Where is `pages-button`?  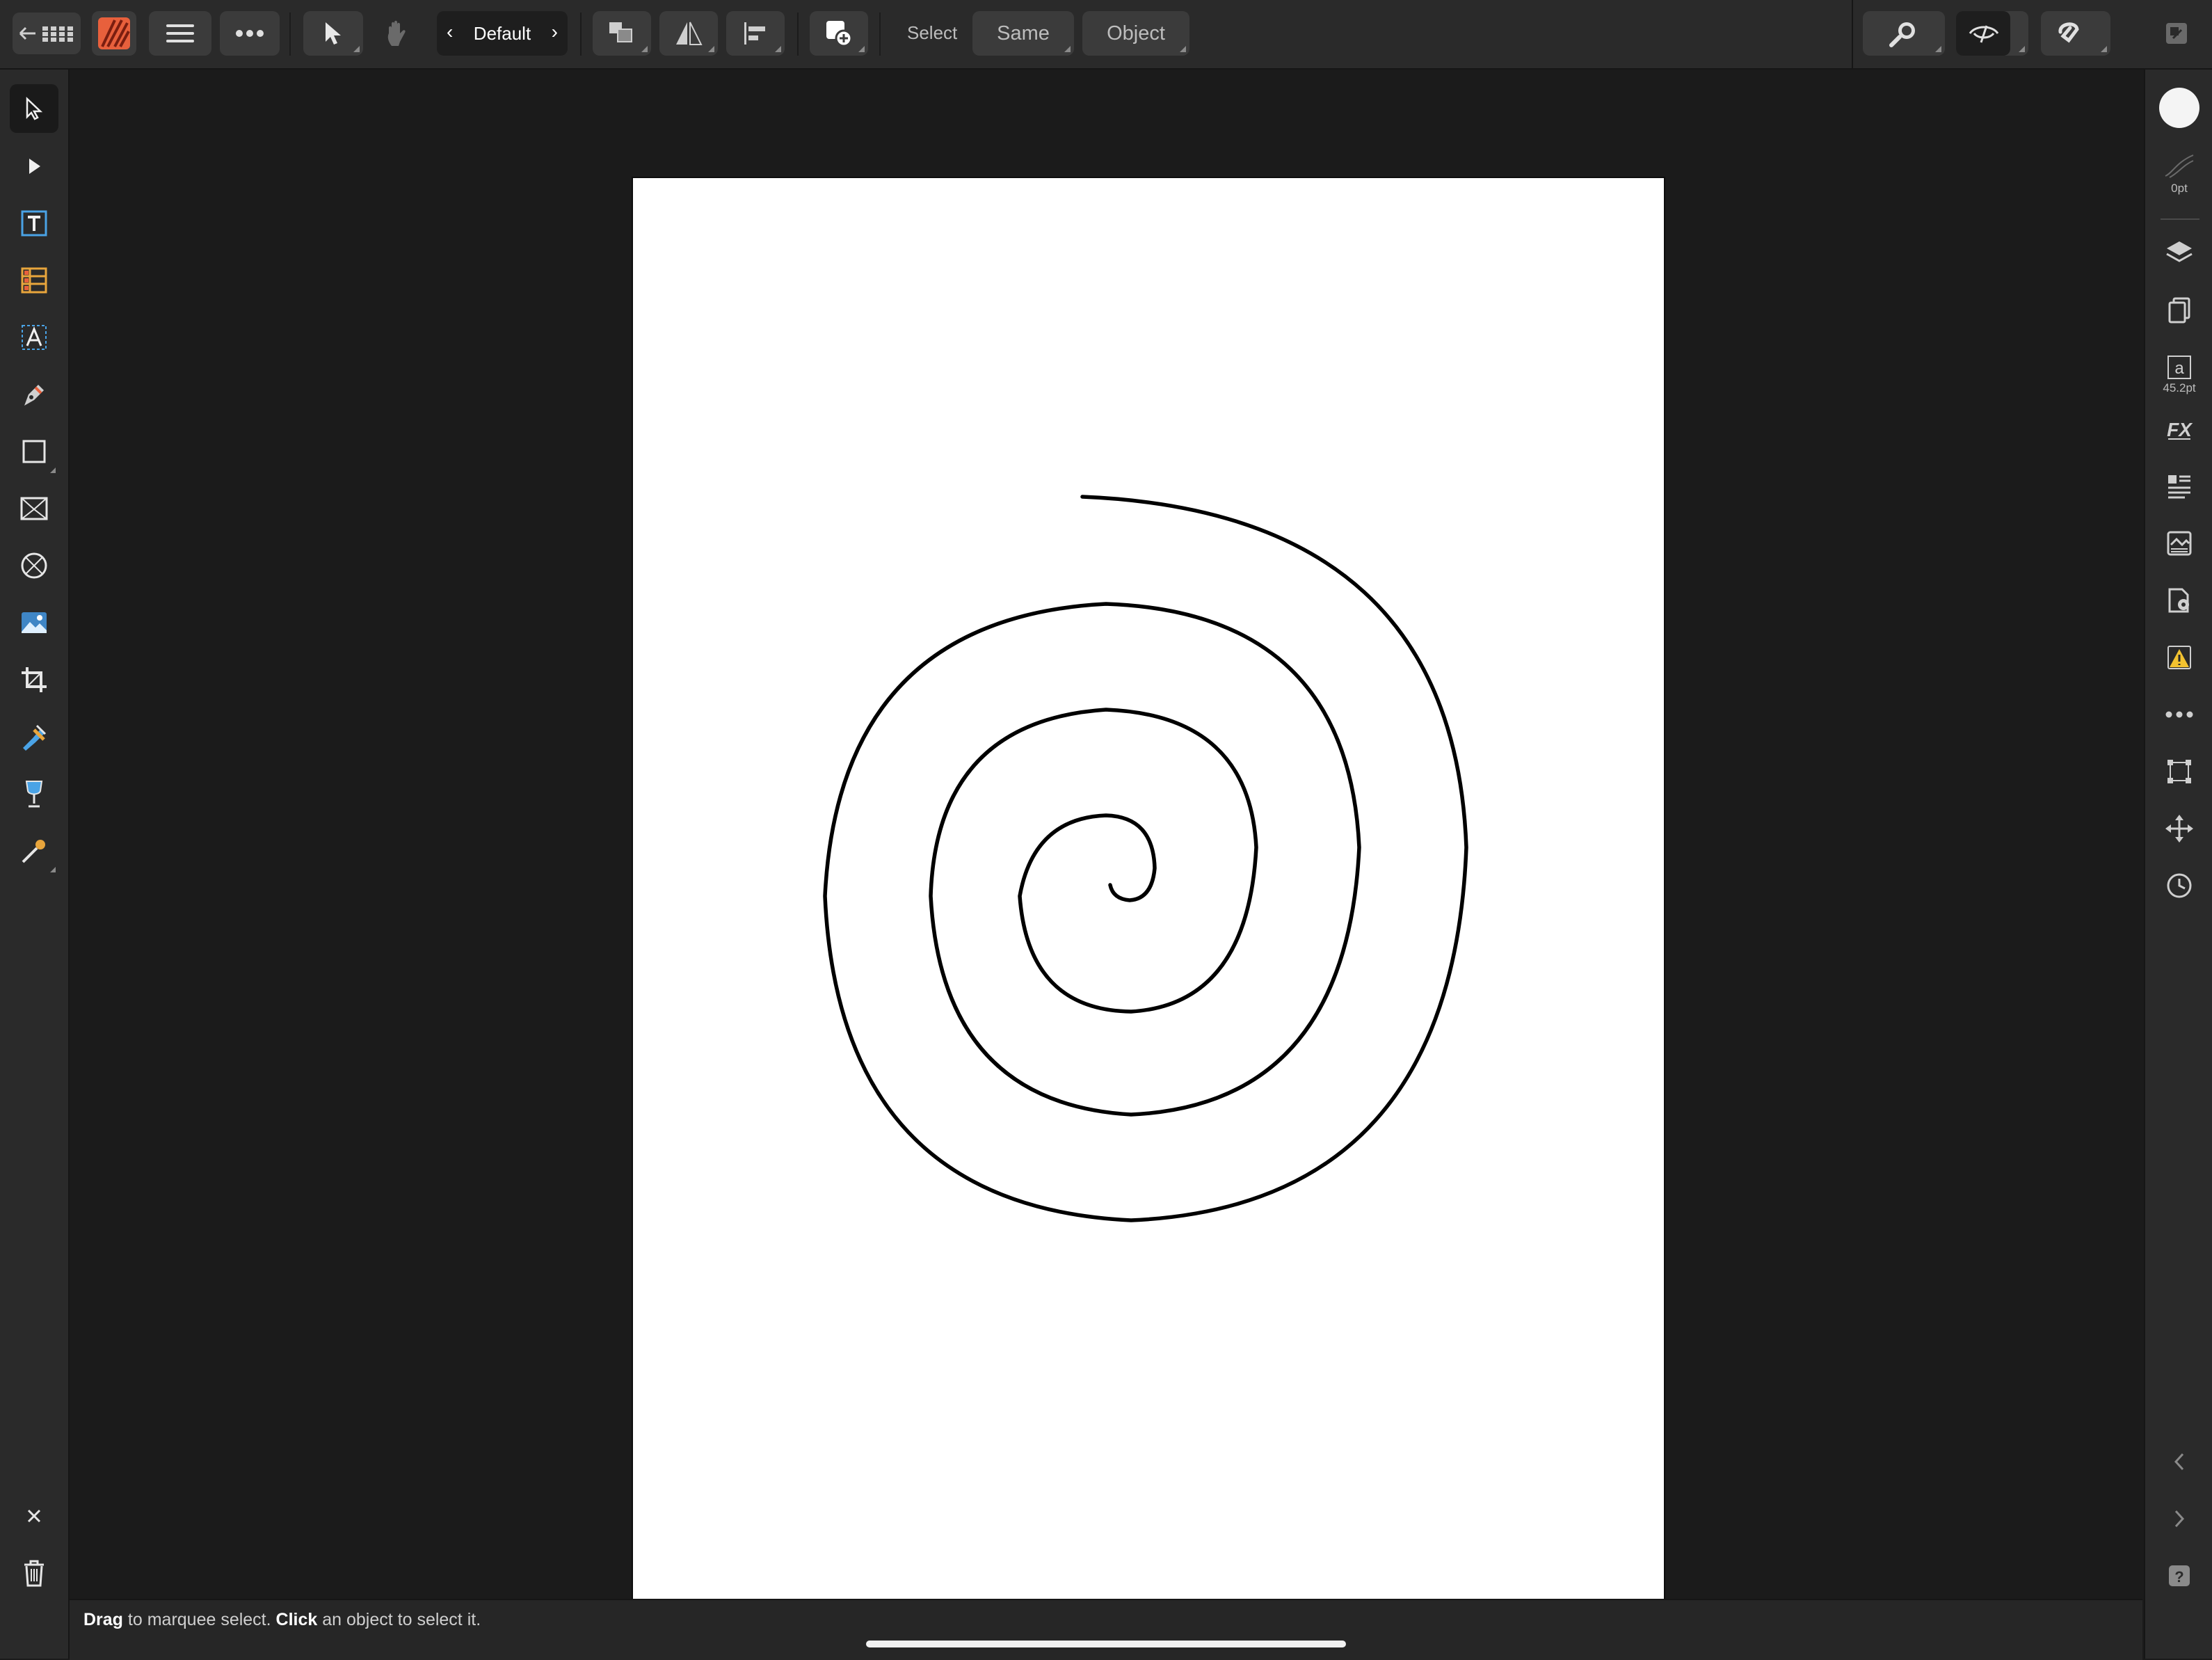
pages-button is located at coordinates (2179, 309).